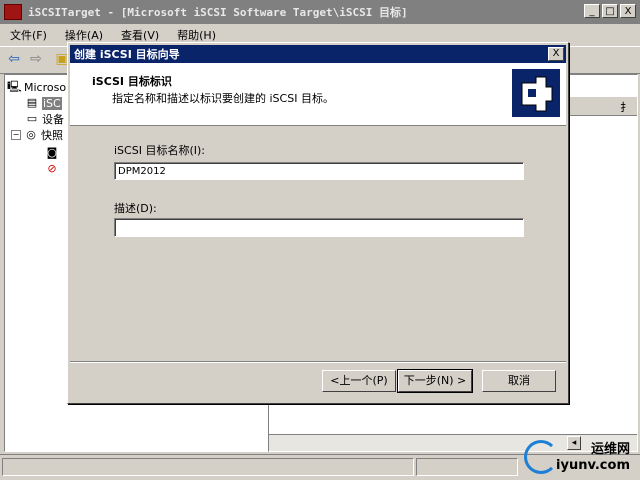 The height and width of the screenshot is (480, 640). Describe the element at coordinates (31, 134) in the screenshot. I see `snapshot-icon: ◎` at that location.